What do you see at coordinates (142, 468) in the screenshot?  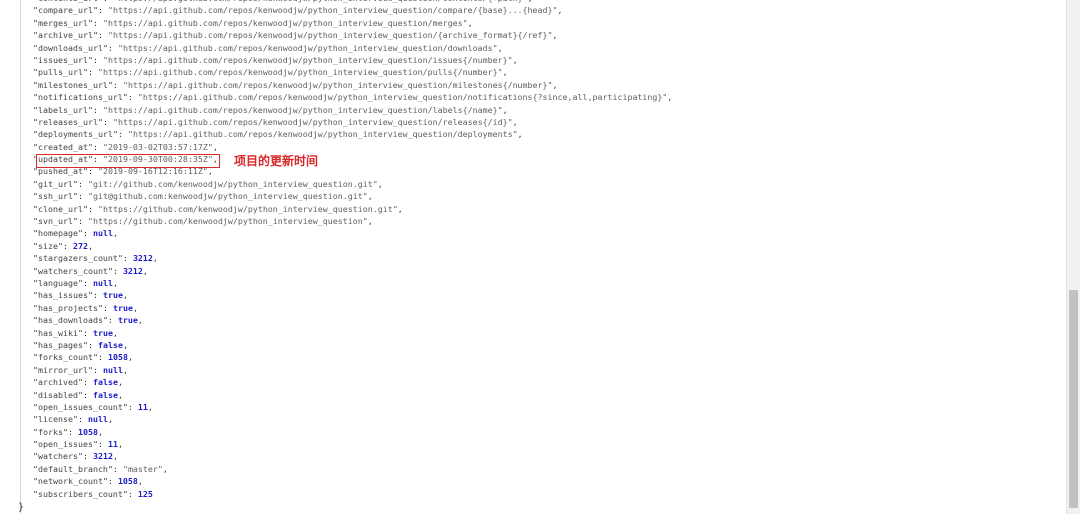 I see `json-value: master` at bounding box center [142, 468].